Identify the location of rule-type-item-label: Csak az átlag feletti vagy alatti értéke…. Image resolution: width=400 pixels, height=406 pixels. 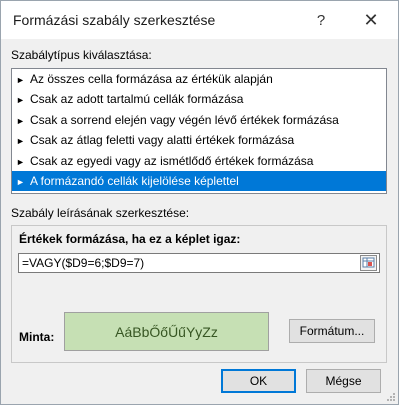
(162, 140).